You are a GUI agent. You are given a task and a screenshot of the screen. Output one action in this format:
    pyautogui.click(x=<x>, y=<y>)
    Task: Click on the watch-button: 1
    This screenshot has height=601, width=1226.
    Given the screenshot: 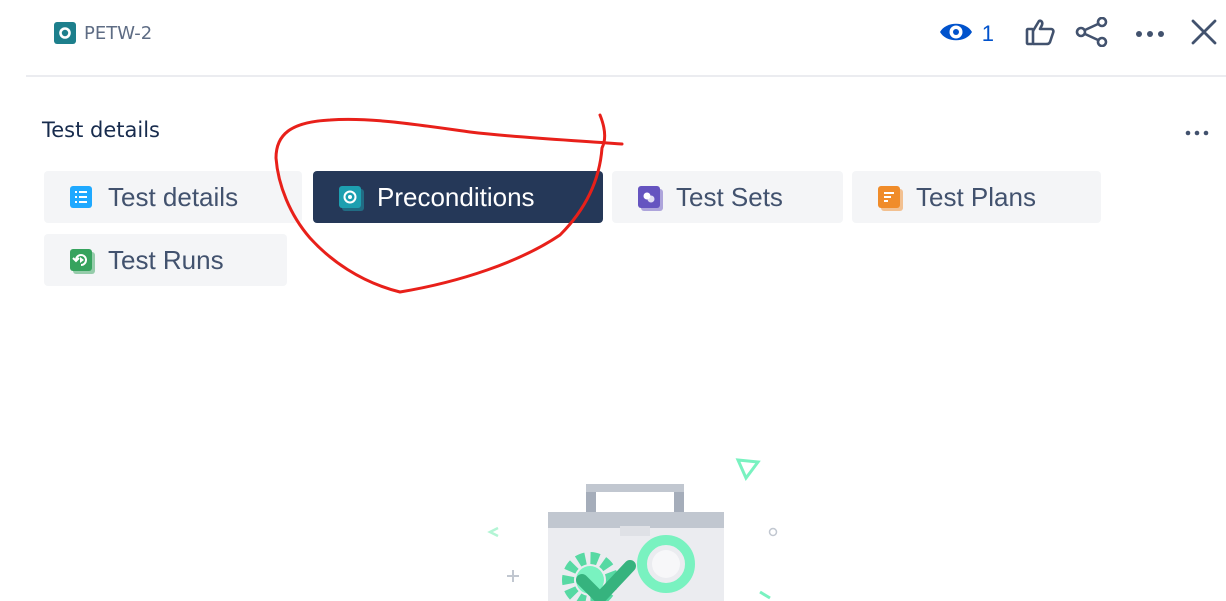 What is the action you would take?
    pyautogui.click(x=966, y=34)
    